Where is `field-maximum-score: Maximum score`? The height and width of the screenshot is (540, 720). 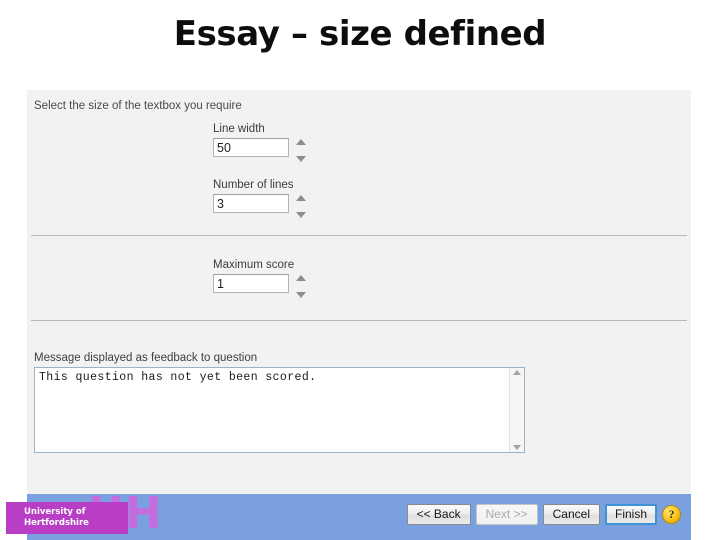 field-maximum-score: Maximum score is located at coordinates (260, 278).